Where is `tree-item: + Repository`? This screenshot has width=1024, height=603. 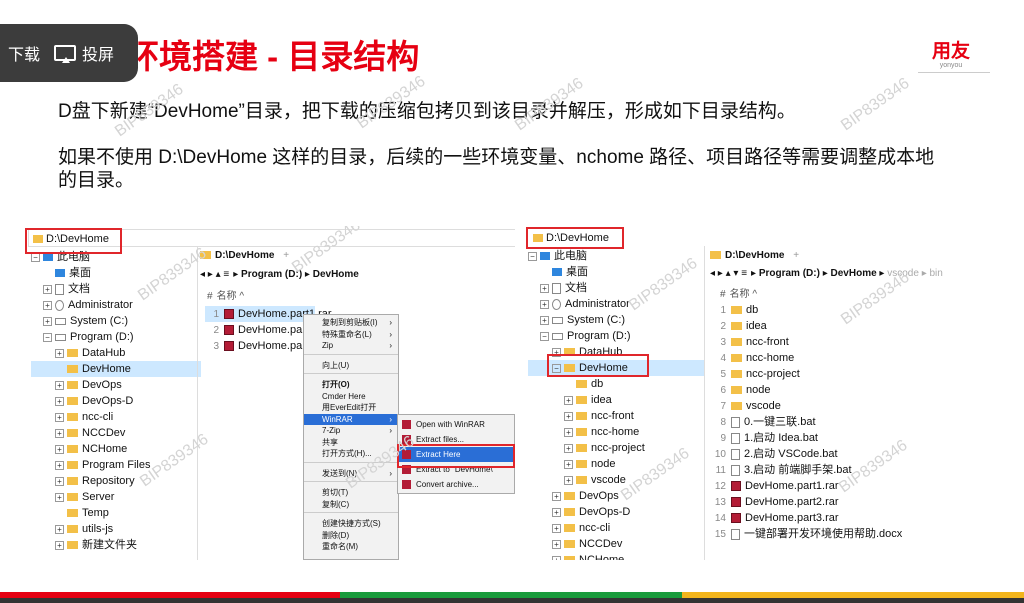 tree-item: + Repository is located at coordinates (116, 481).